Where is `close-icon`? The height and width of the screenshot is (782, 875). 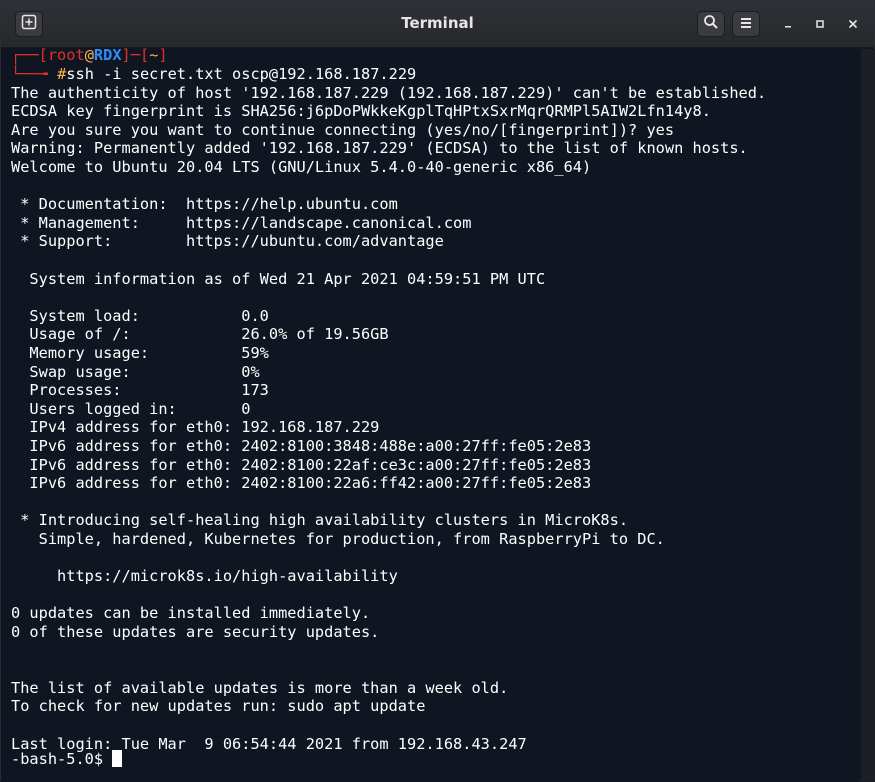 close-icon is located at coordinates (853, 24).